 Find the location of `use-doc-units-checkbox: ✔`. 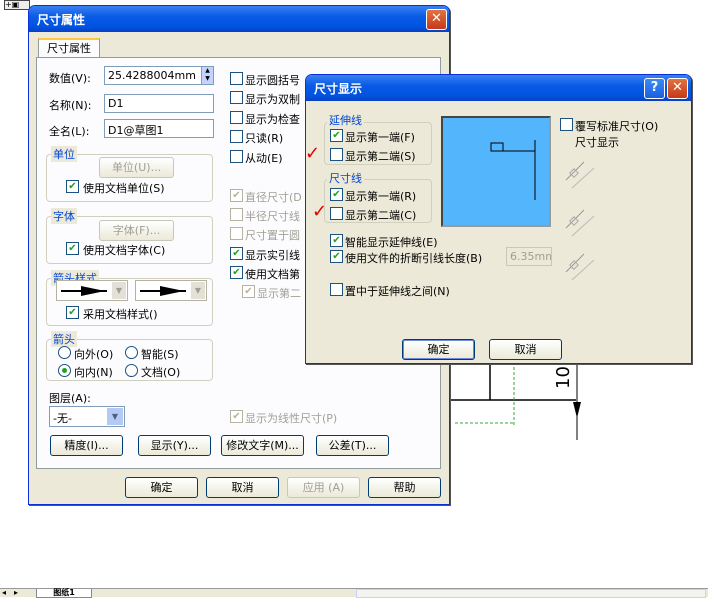

use-doc-units-checkbox: ✔ is located at coordinates (72, 186).